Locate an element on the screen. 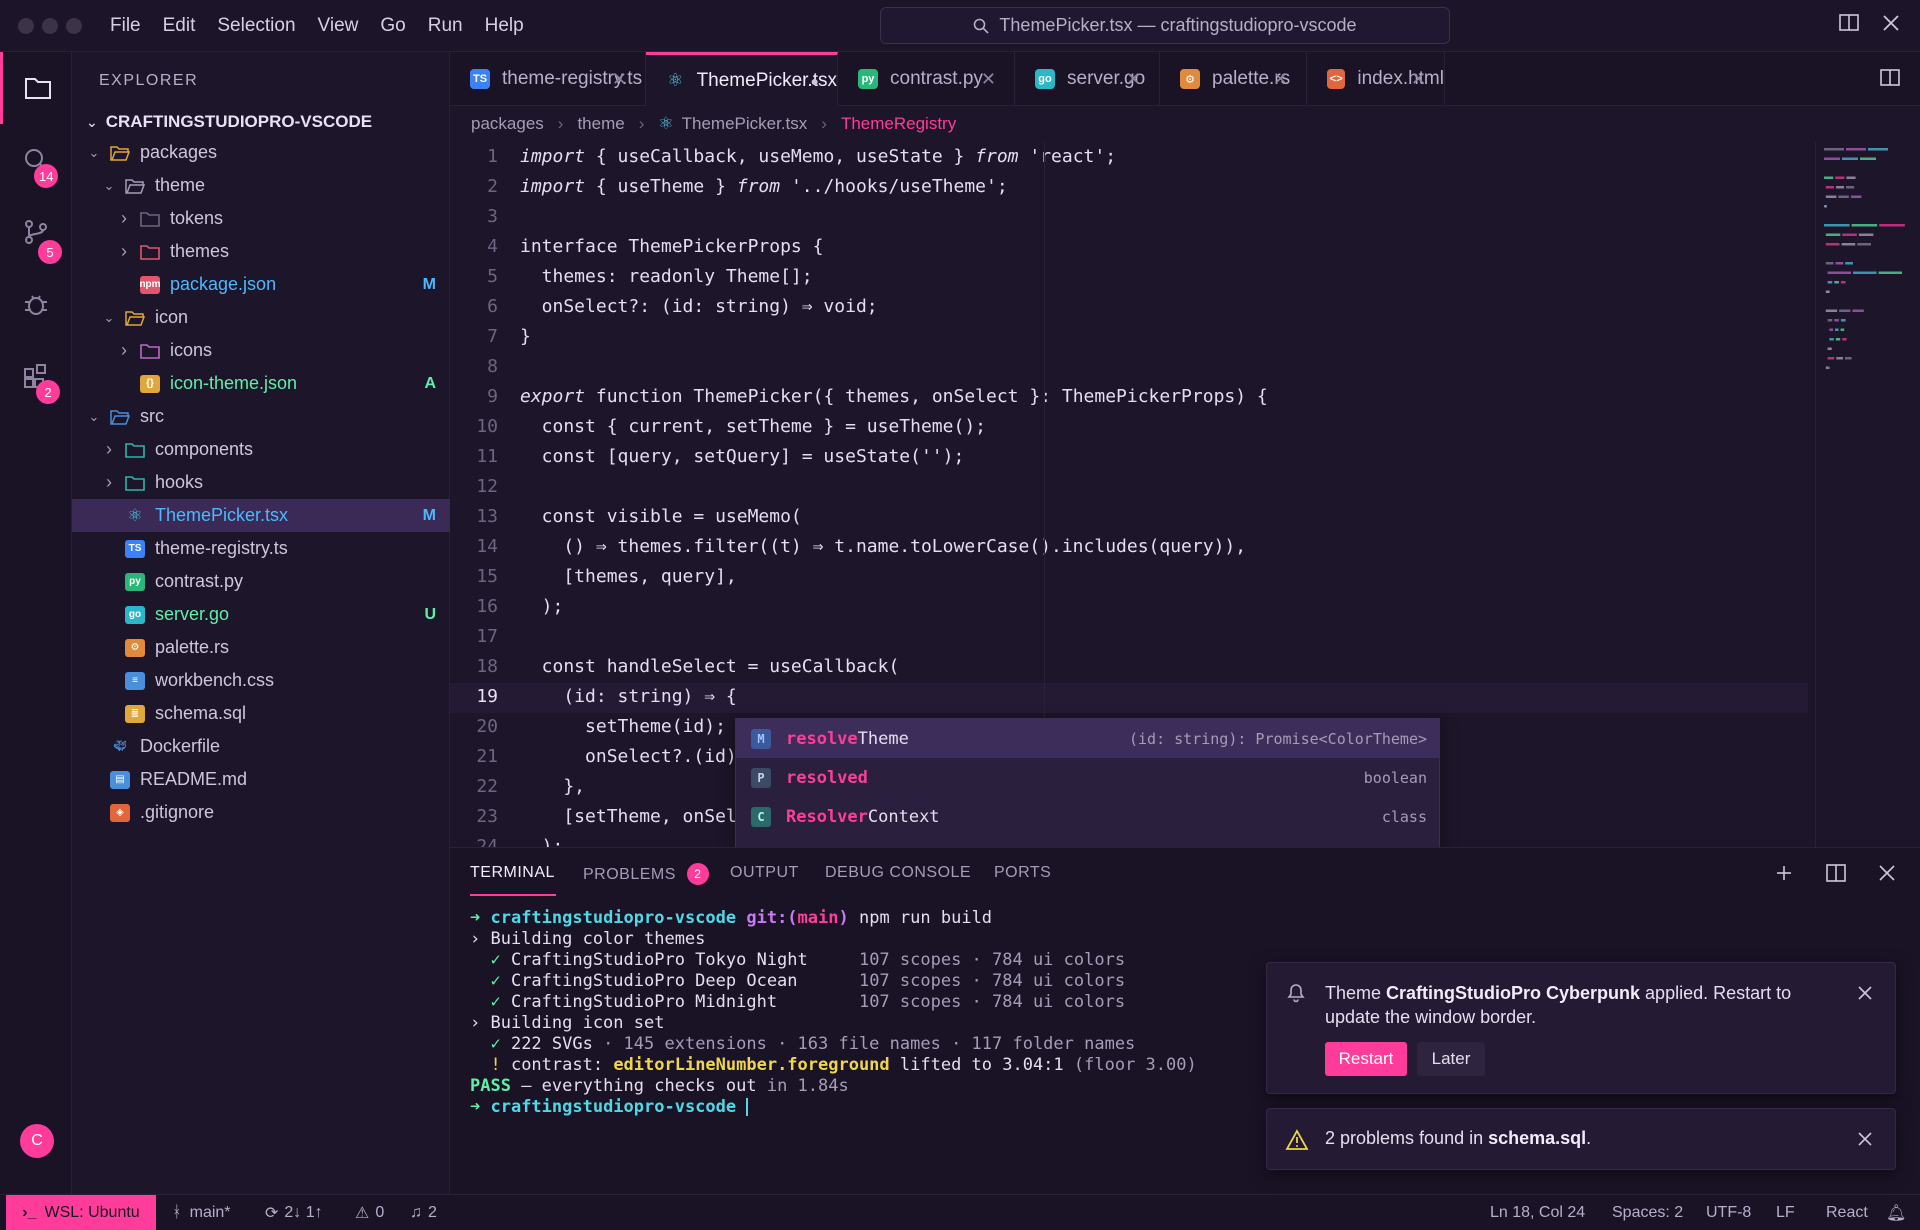  toggle-panel-layout-icon is located at coordinates (1849, 23).